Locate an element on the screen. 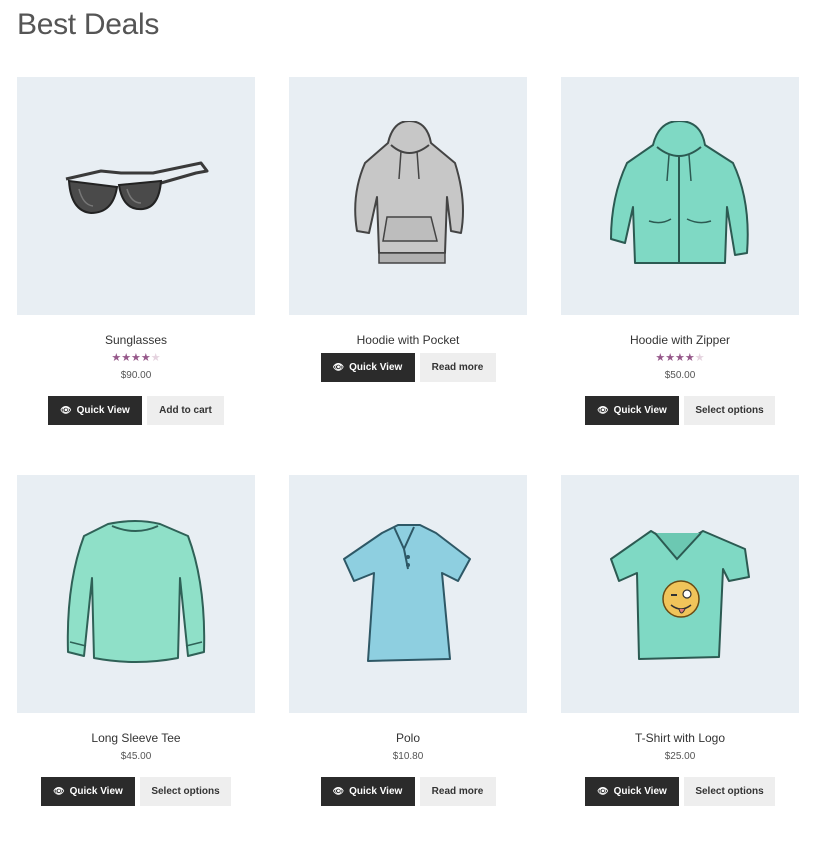 The height and width of the screenshot is (841, 820). product-name: T-Shirt with Logo is located at coordinates (680, 738).